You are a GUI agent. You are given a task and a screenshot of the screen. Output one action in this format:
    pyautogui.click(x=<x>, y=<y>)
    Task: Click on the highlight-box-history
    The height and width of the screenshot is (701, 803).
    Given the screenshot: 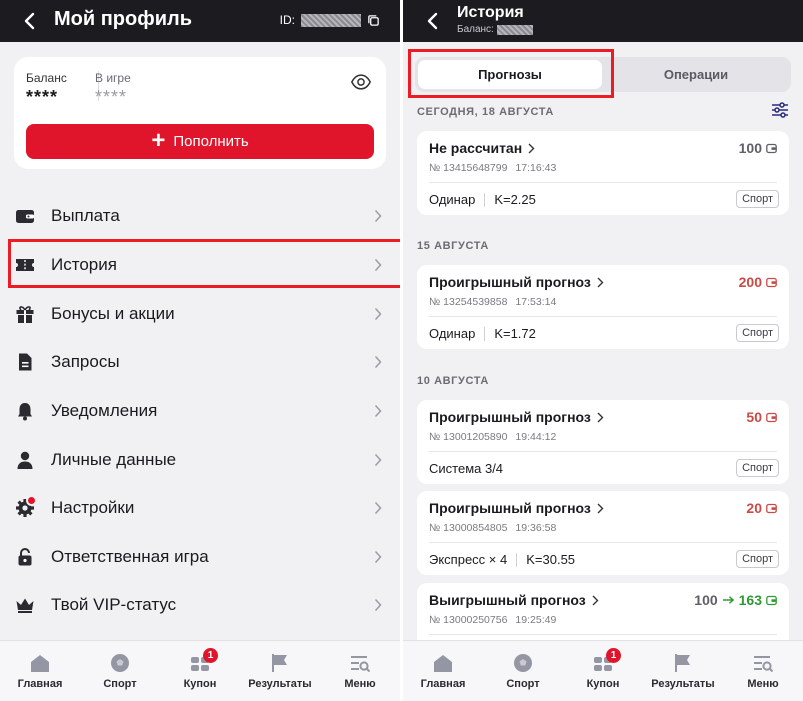 What is the action you would take?
    pyautogui.click(x=204, y=263)
    